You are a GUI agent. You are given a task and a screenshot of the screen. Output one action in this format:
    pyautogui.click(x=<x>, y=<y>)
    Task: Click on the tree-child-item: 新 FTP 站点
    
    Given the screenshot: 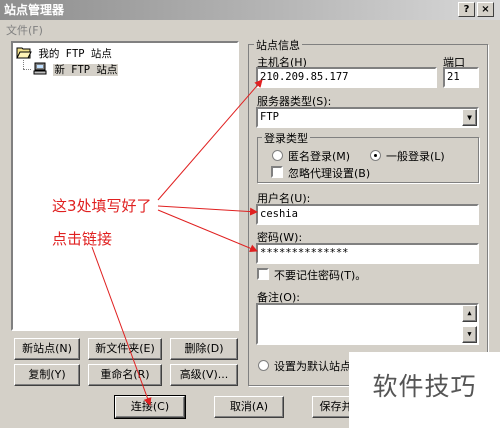 What is the action you would take?
    pyautogui.click(x=76, y=69)
    